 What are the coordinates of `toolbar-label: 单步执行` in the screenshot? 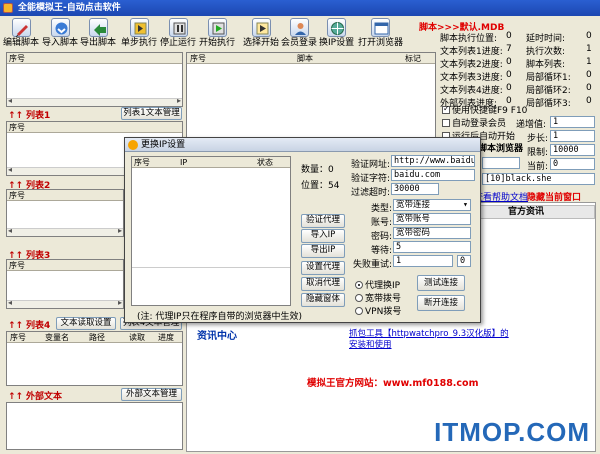 It's located at (139, 43).